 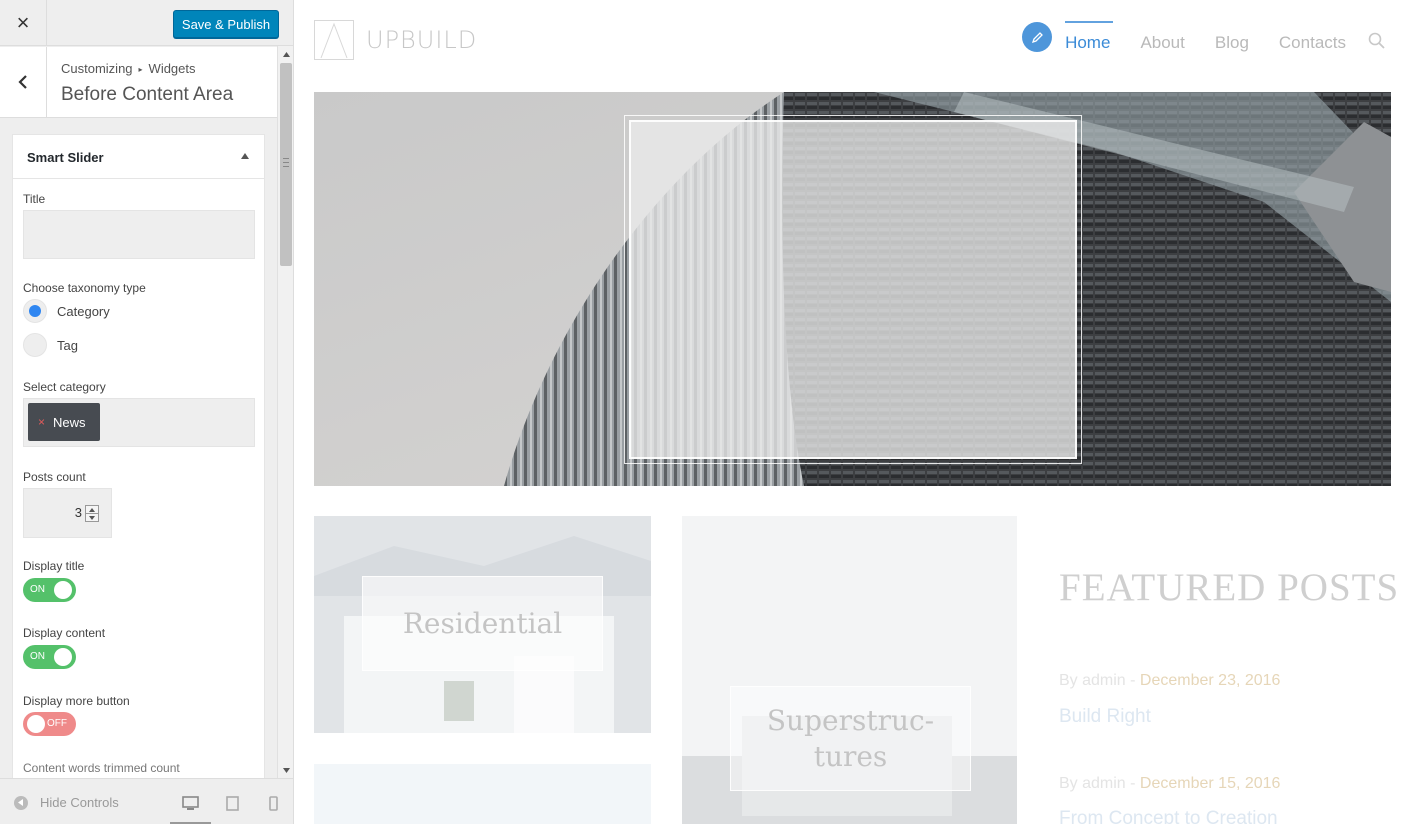 What do you see at coordinates (146, 801) in the screenshot?
I see `customizer-footer: Hide Controls` at bounding box center [146, 801].